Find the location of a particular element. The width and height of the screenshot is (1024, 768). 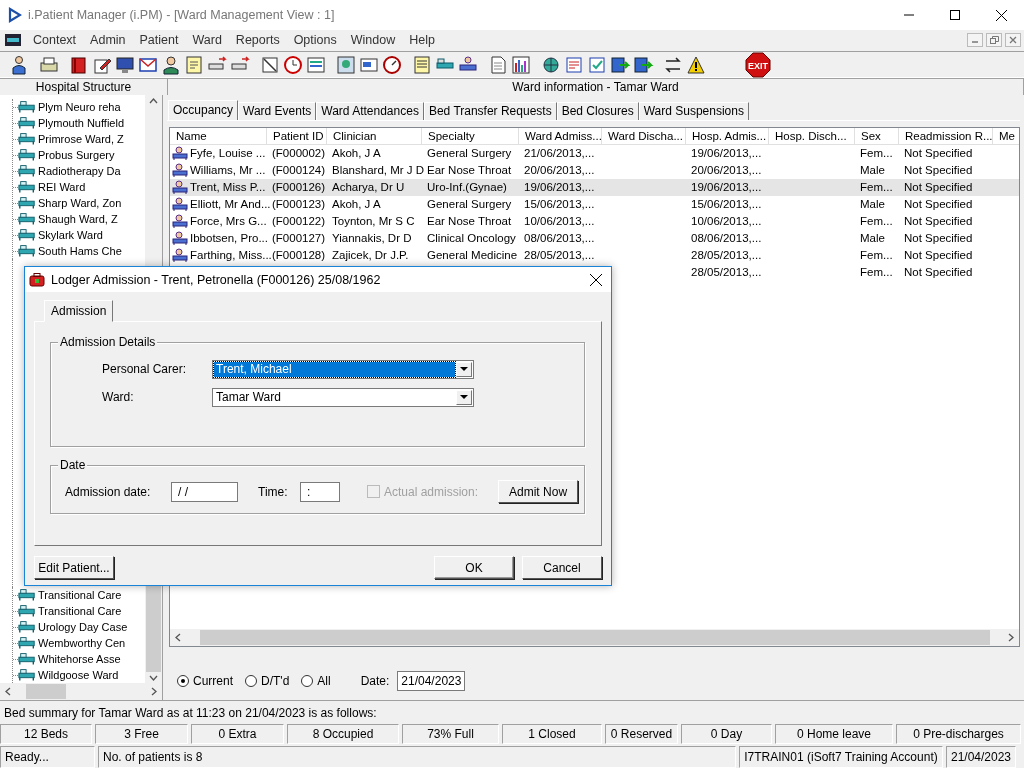

group-title: Admission Details is located at coordinates (108, 342).